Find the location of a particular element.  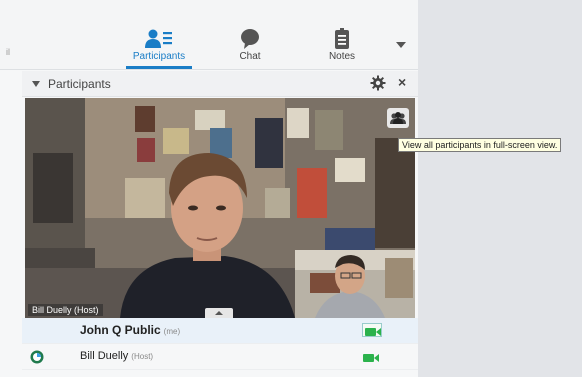

participants-panel-header: Participants × is located at coordinates (220, 84).